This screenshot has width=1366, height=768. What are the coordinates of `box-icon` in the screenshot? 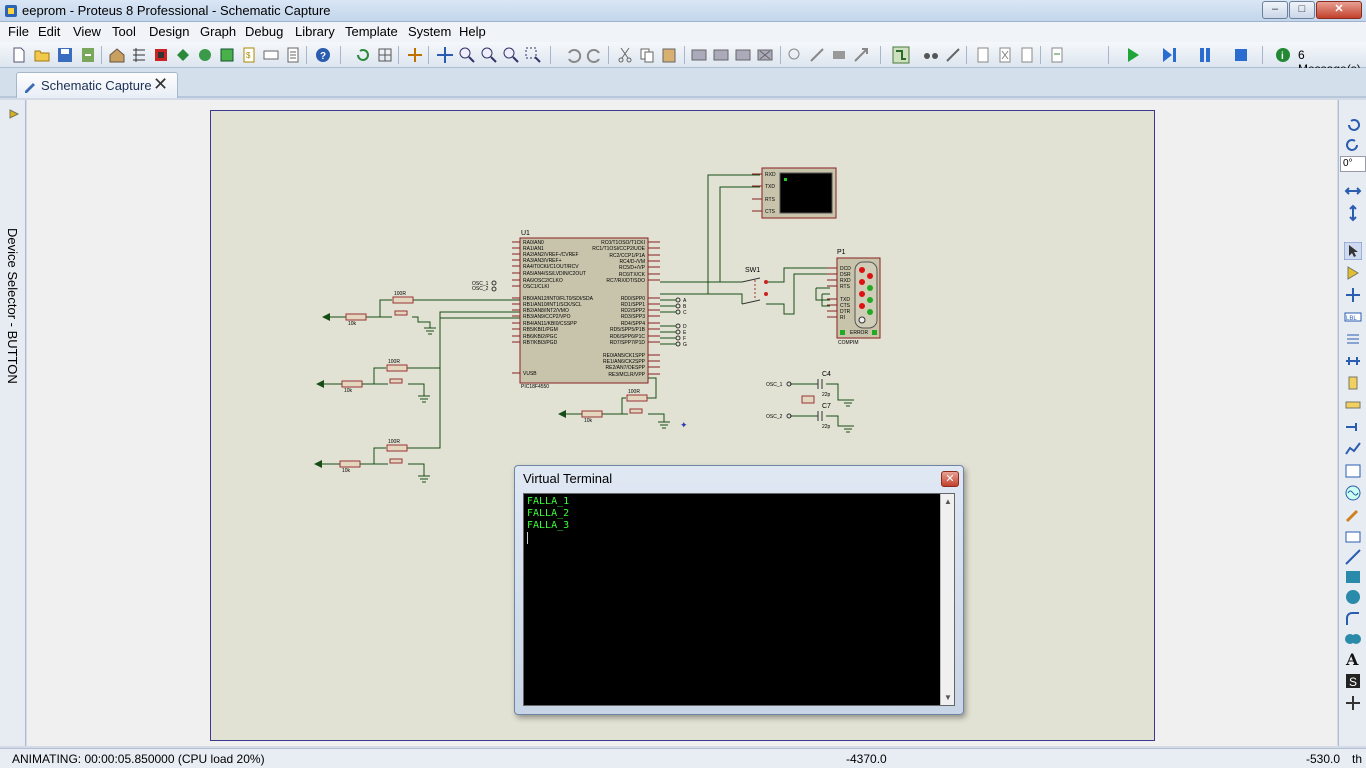 It's located at (1353, 577).